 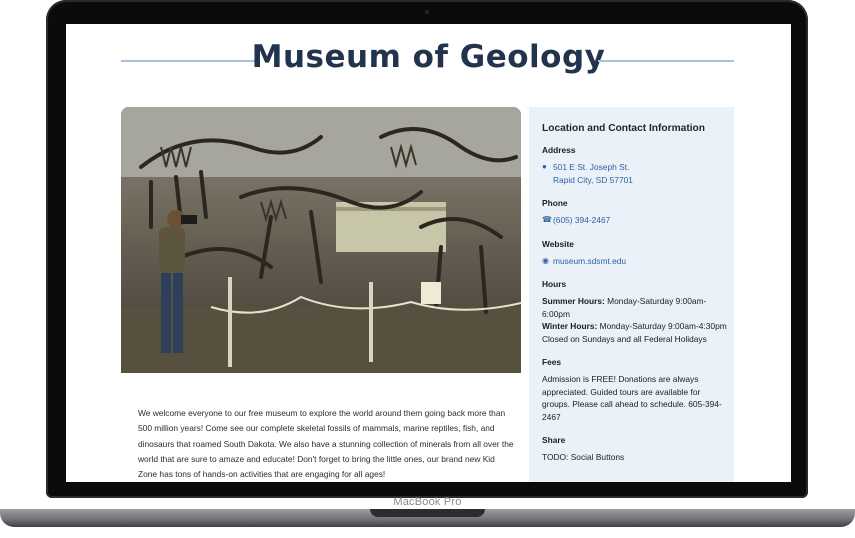 I want to click on device-label: MacBook Pro, so click(x=427, y=502).